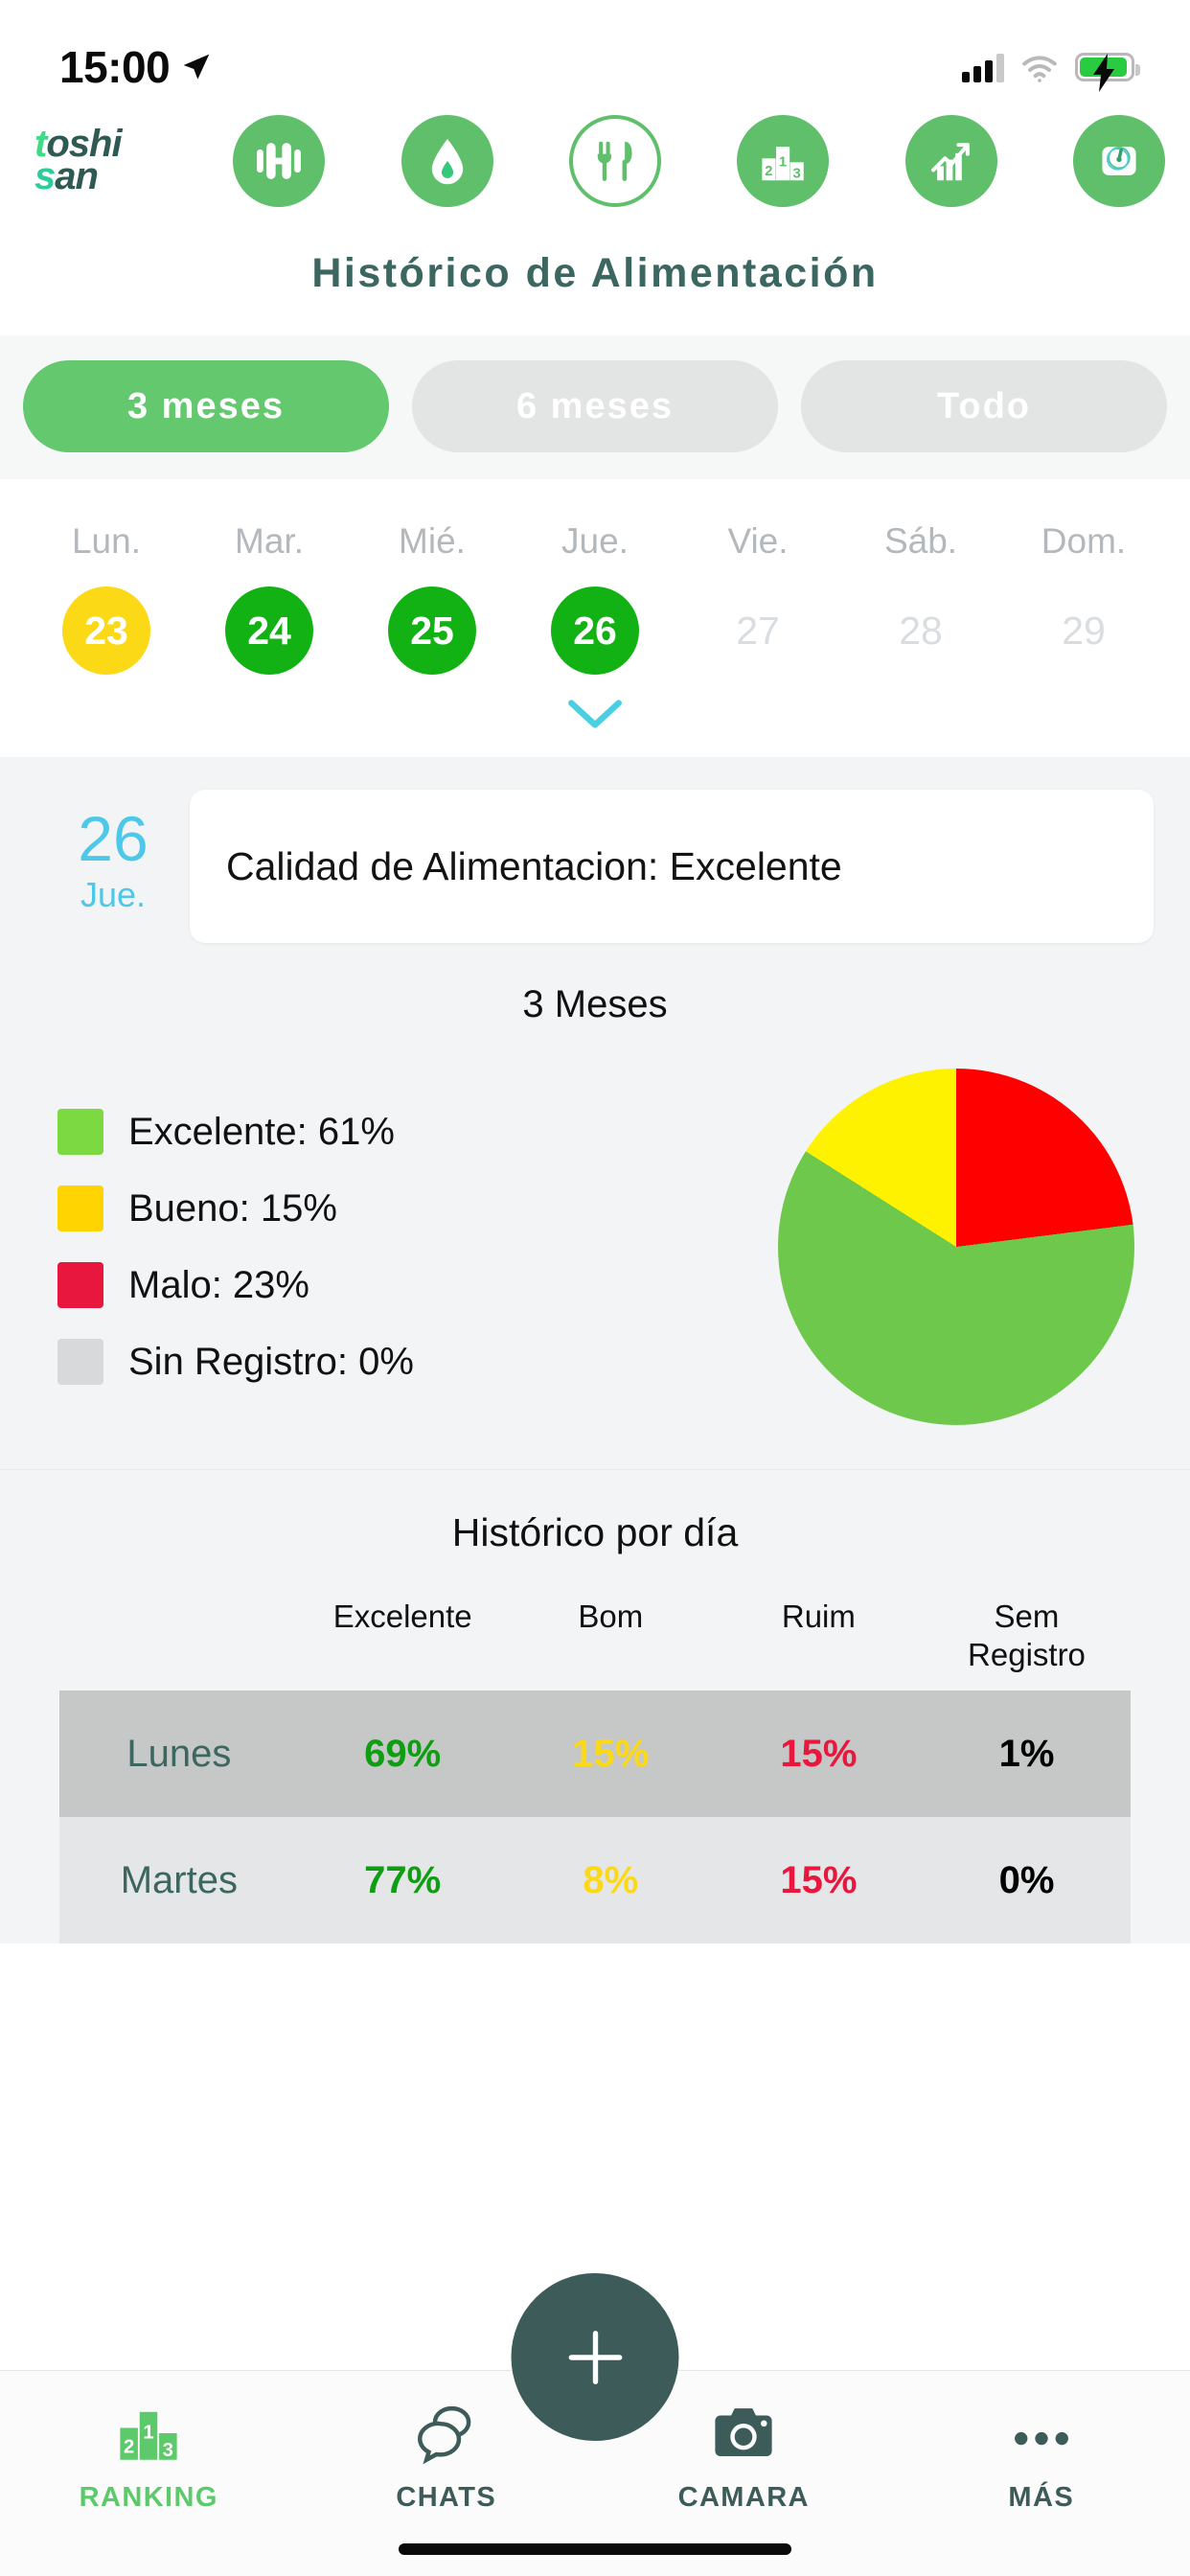 The width and height of the screenshot is (1190, 2576). What do you see at coordinates (179, 1753) in the screenshot?
I see `row-day-label: Lunes` at bounding box center [179, 1753].